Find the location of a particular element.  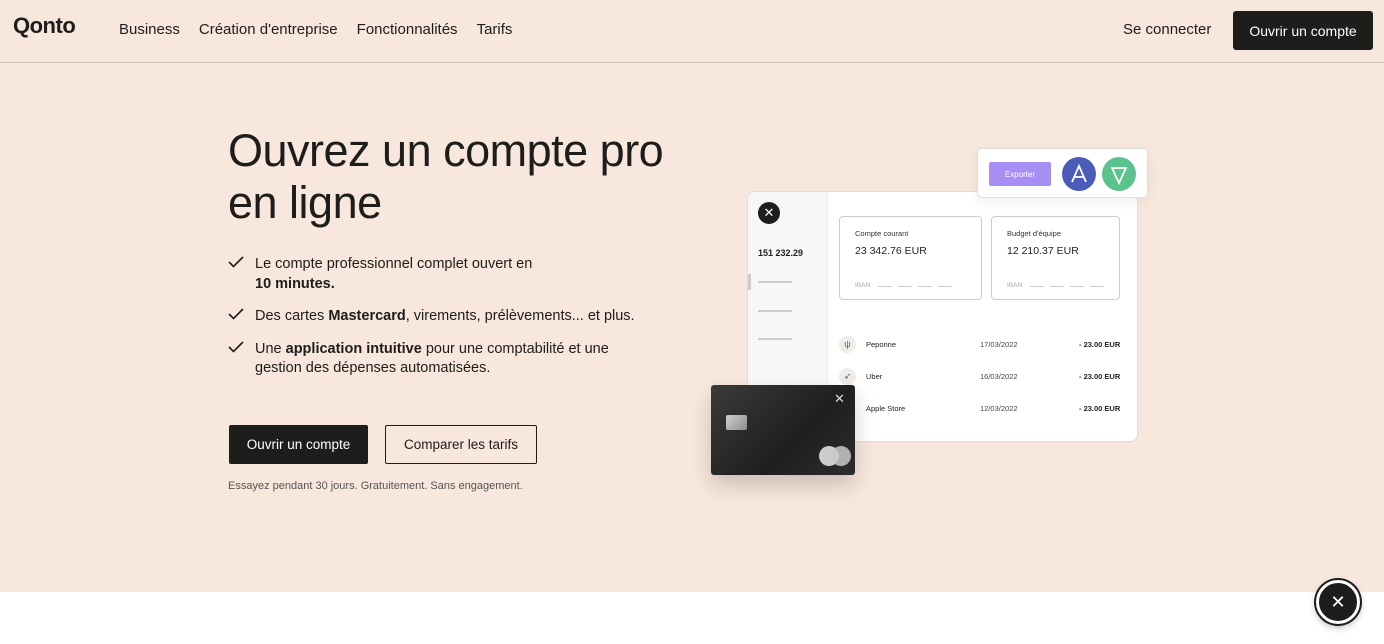

feature-text: Une is located at coordinates (270, 348).